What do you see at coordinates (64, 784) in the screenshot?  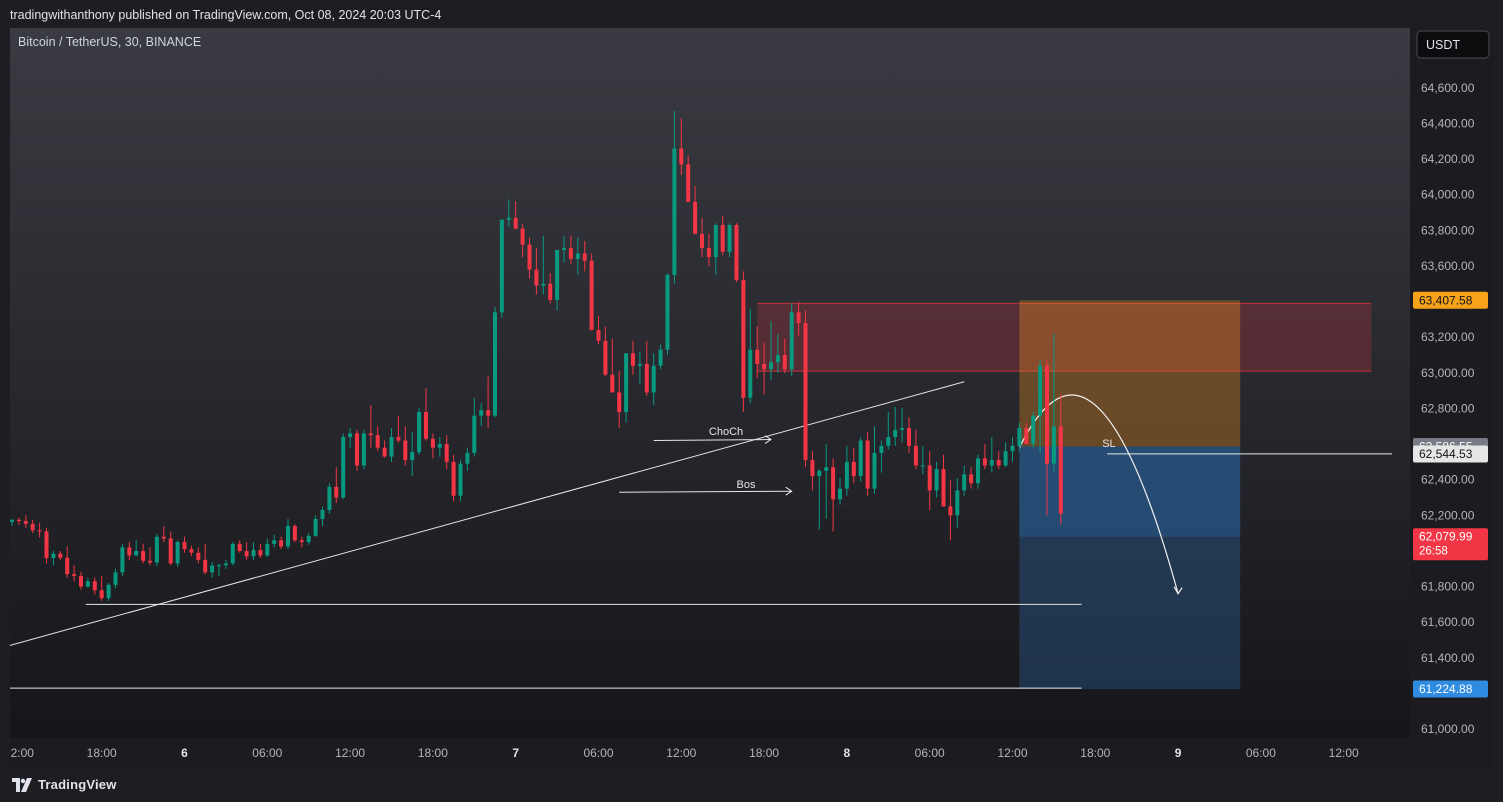 I see `tradingview-logo: TradingView` at bounding box center [64, 784].